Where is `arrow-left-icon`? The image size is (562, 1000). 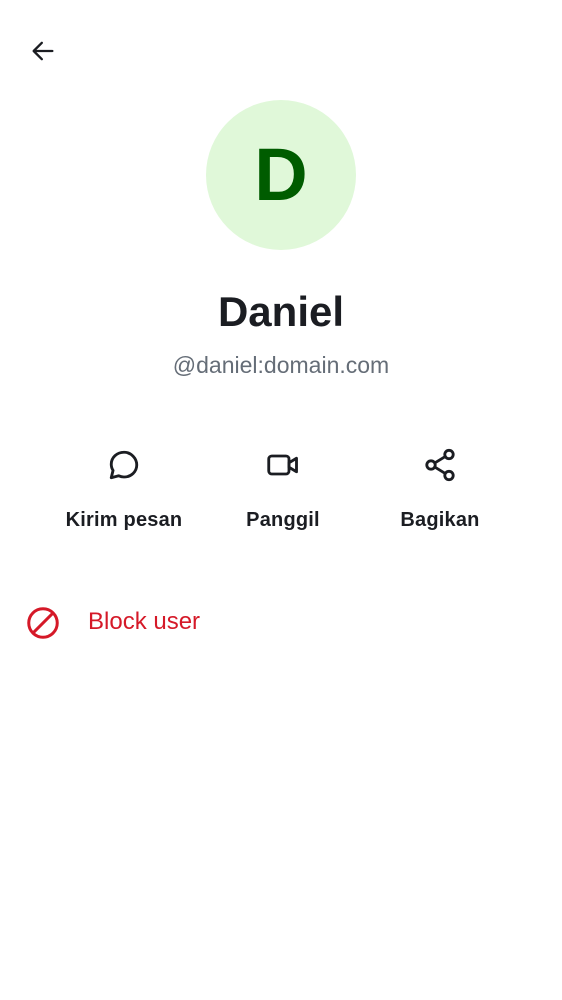
arrow-left-icon is located at coordinates (43, 51).